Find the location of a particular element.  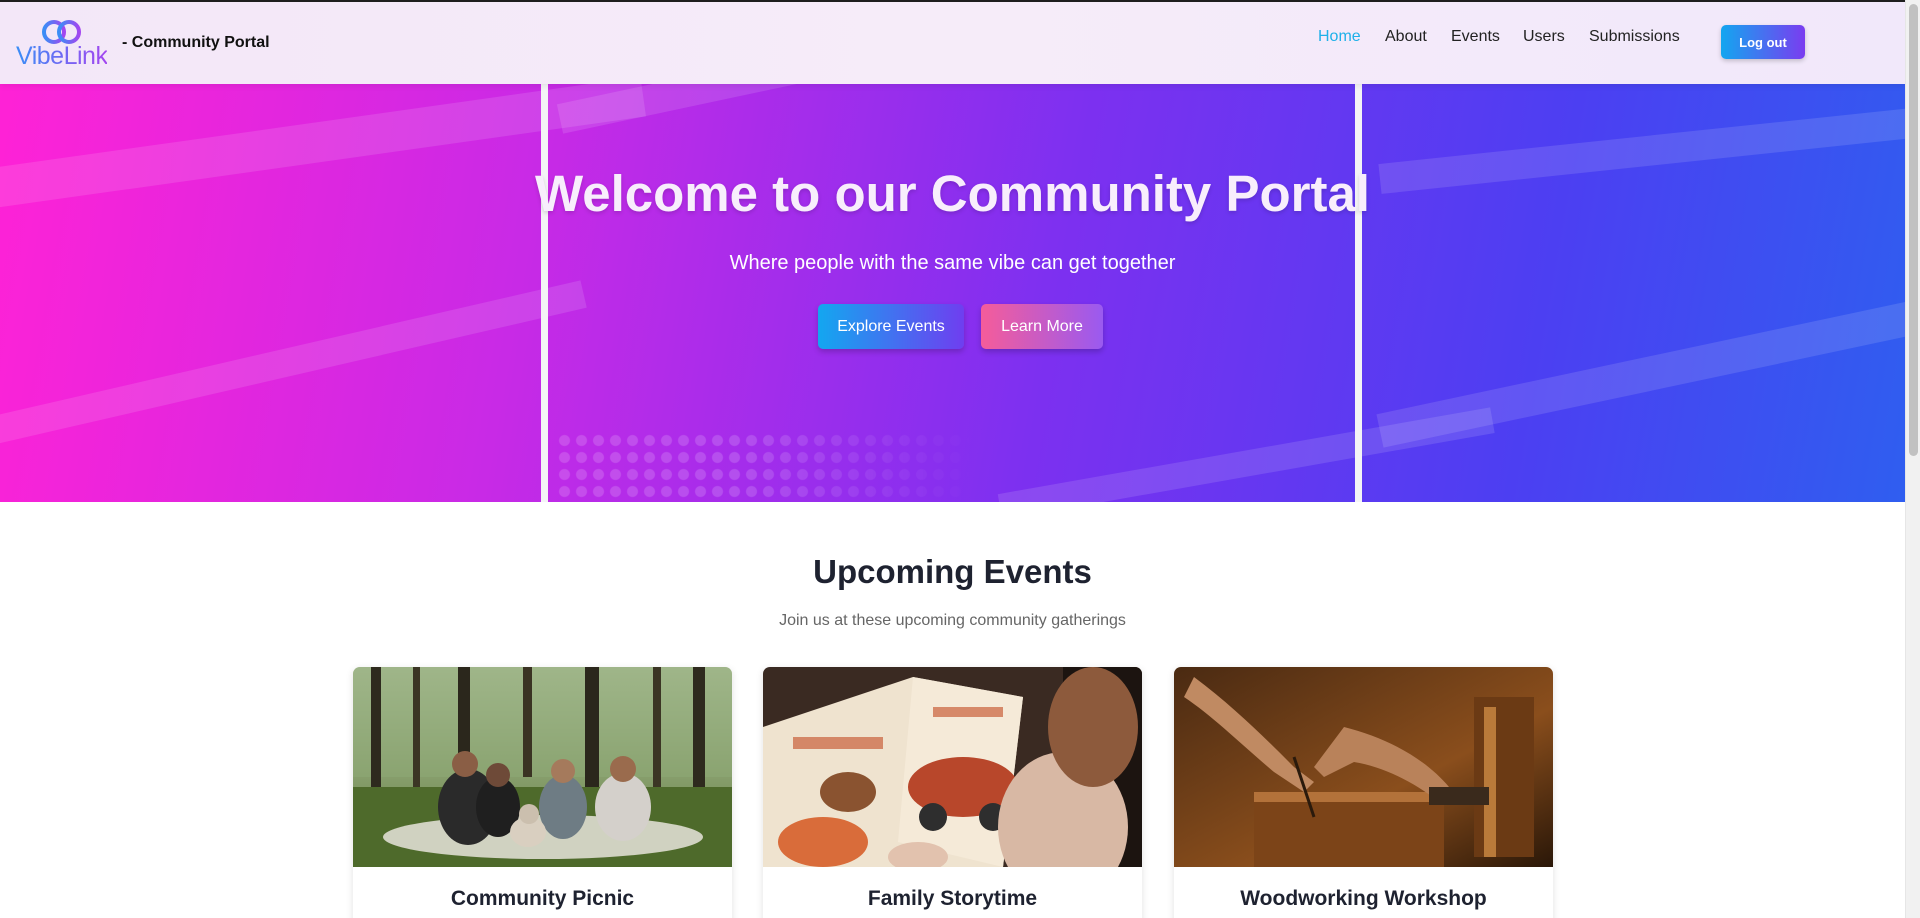

event-card: Family Storytime is located at coordinates (952, 792).